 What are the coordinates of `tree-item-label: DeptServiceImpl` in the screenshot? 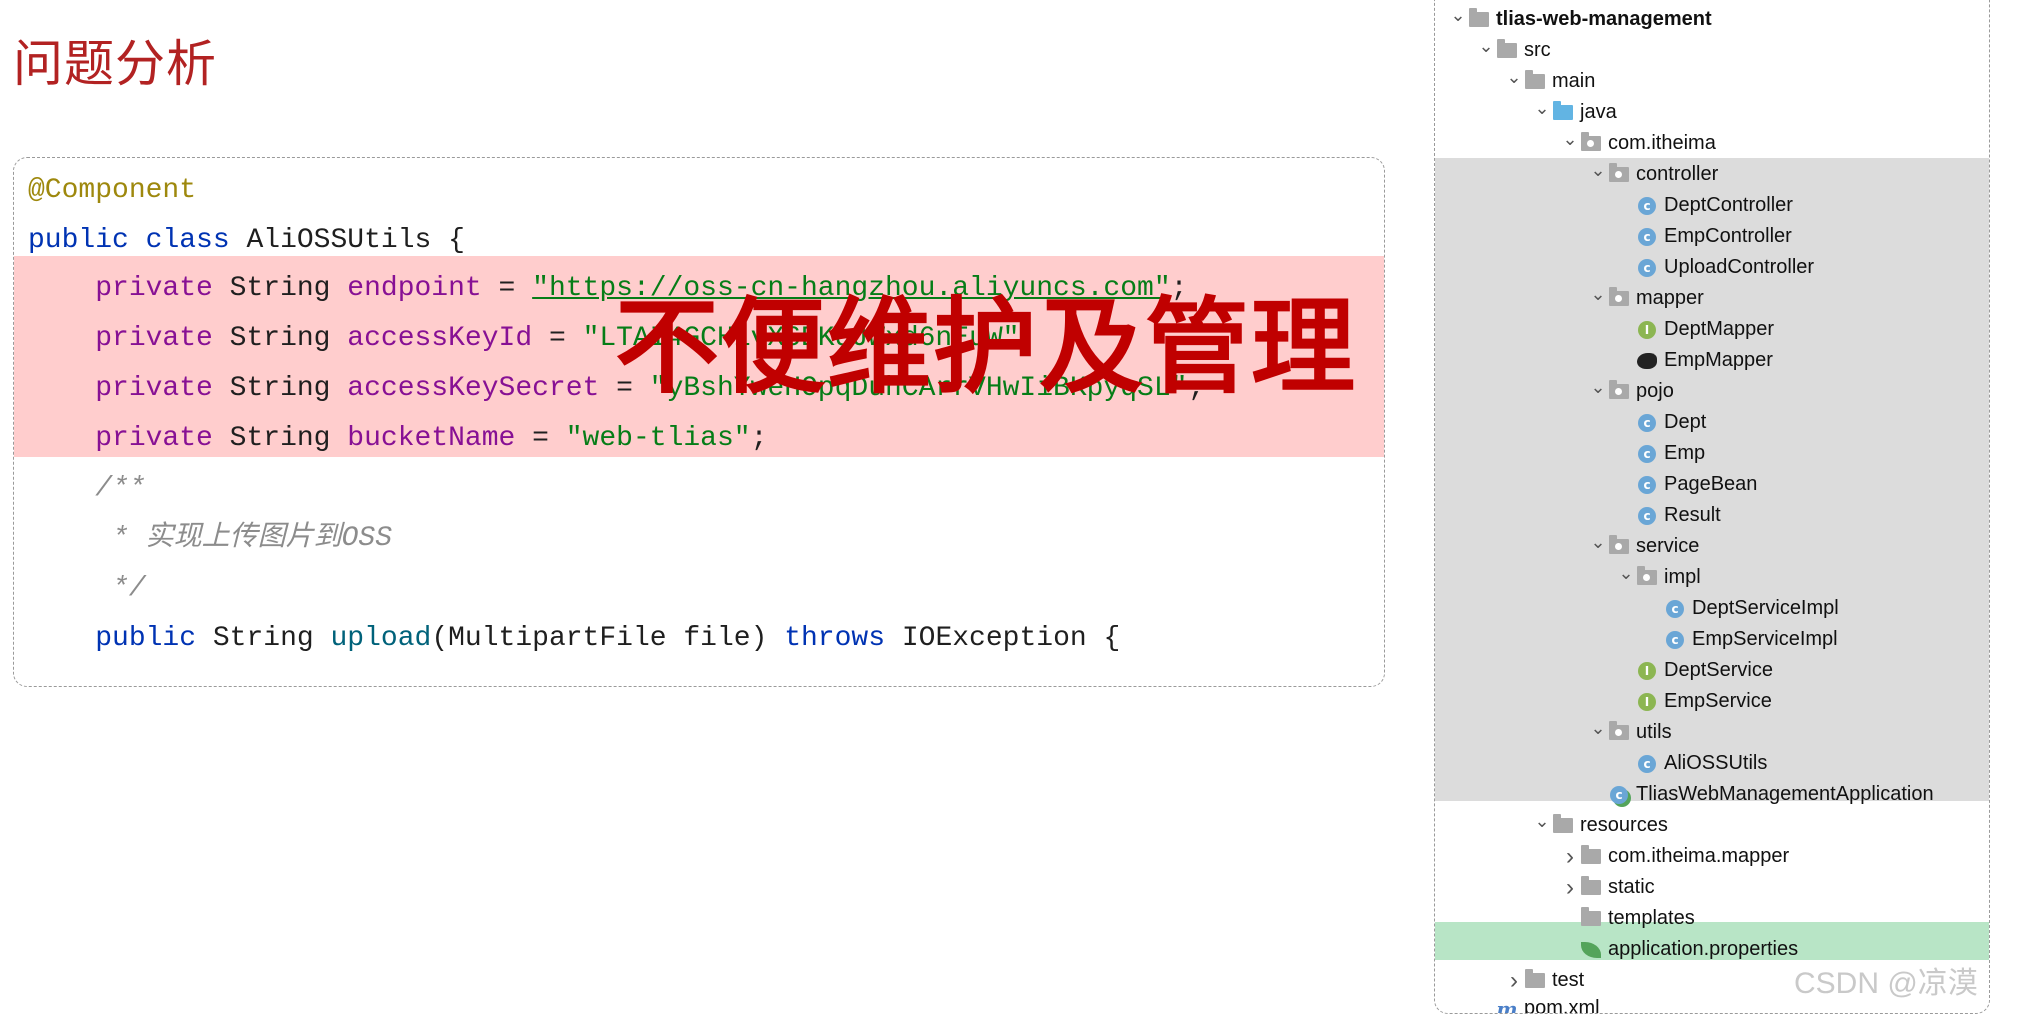 It's located at (1765, 608).